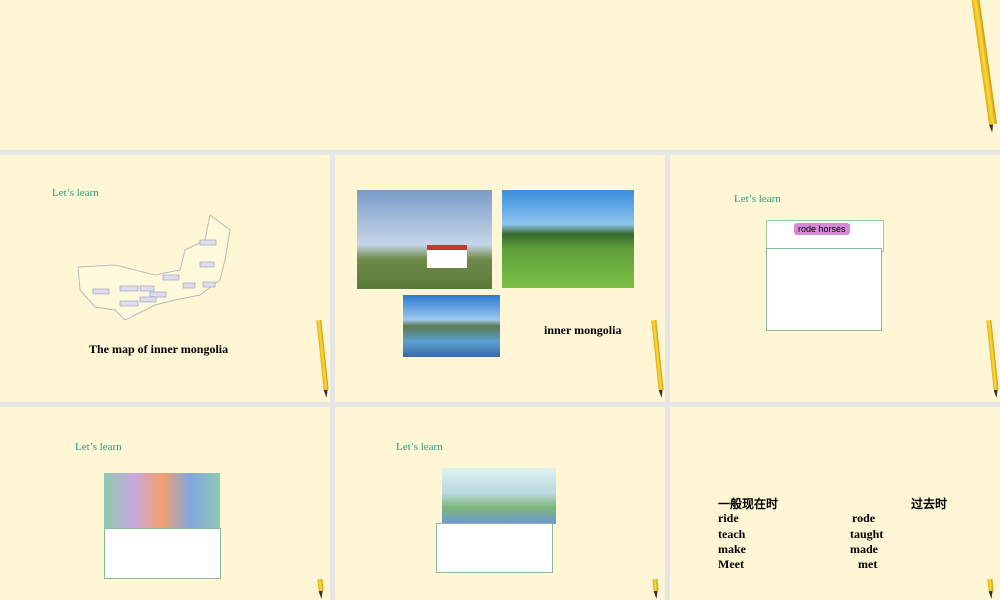 Image resolution: width=1000 pixels, height=600 pixels. Describe the element at coordinates (748, 504) in the screenshot. I see `present-tense-header: 一般现在时` at that location.